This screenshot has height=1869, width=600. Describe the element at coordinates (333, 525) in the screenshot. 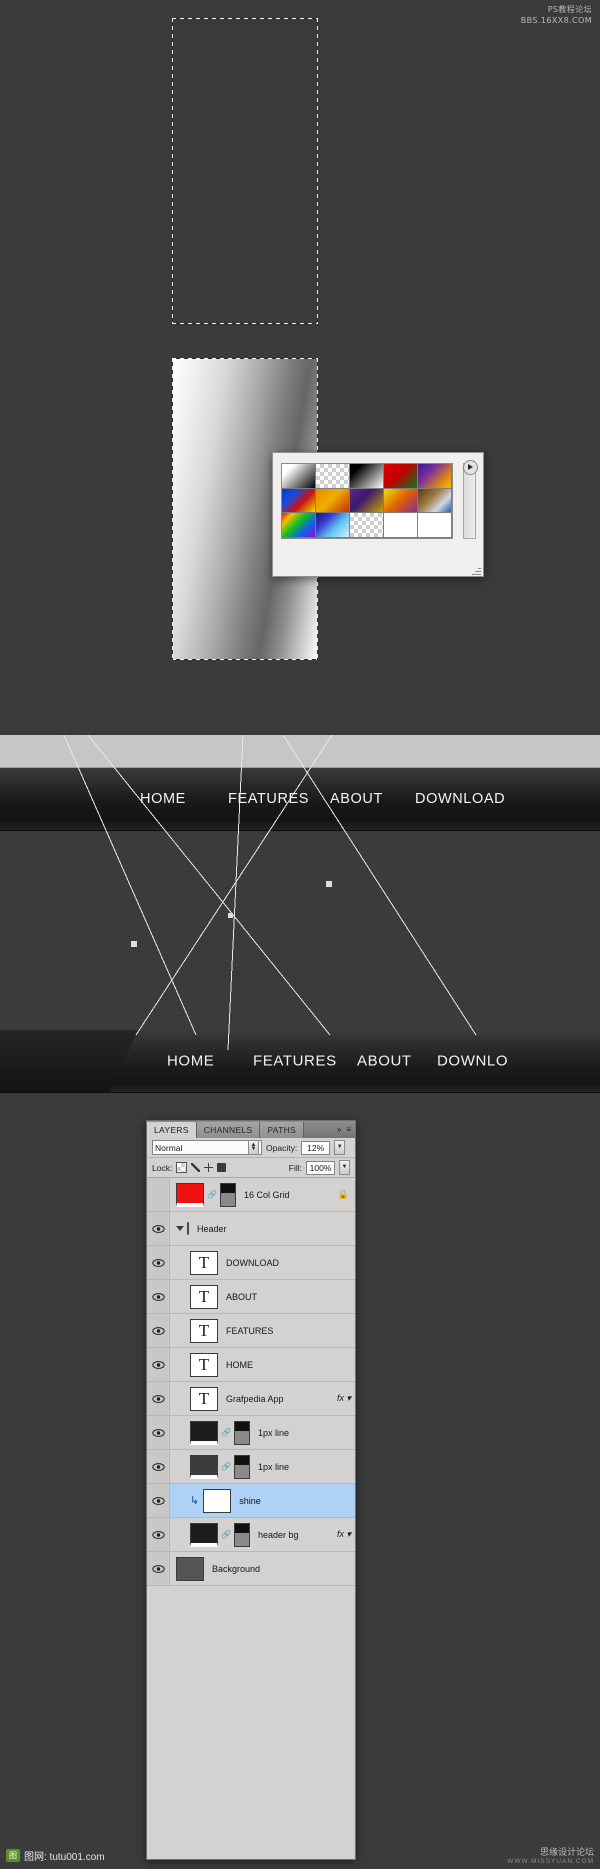

I see `gradient-swatch-chrome` at that location.